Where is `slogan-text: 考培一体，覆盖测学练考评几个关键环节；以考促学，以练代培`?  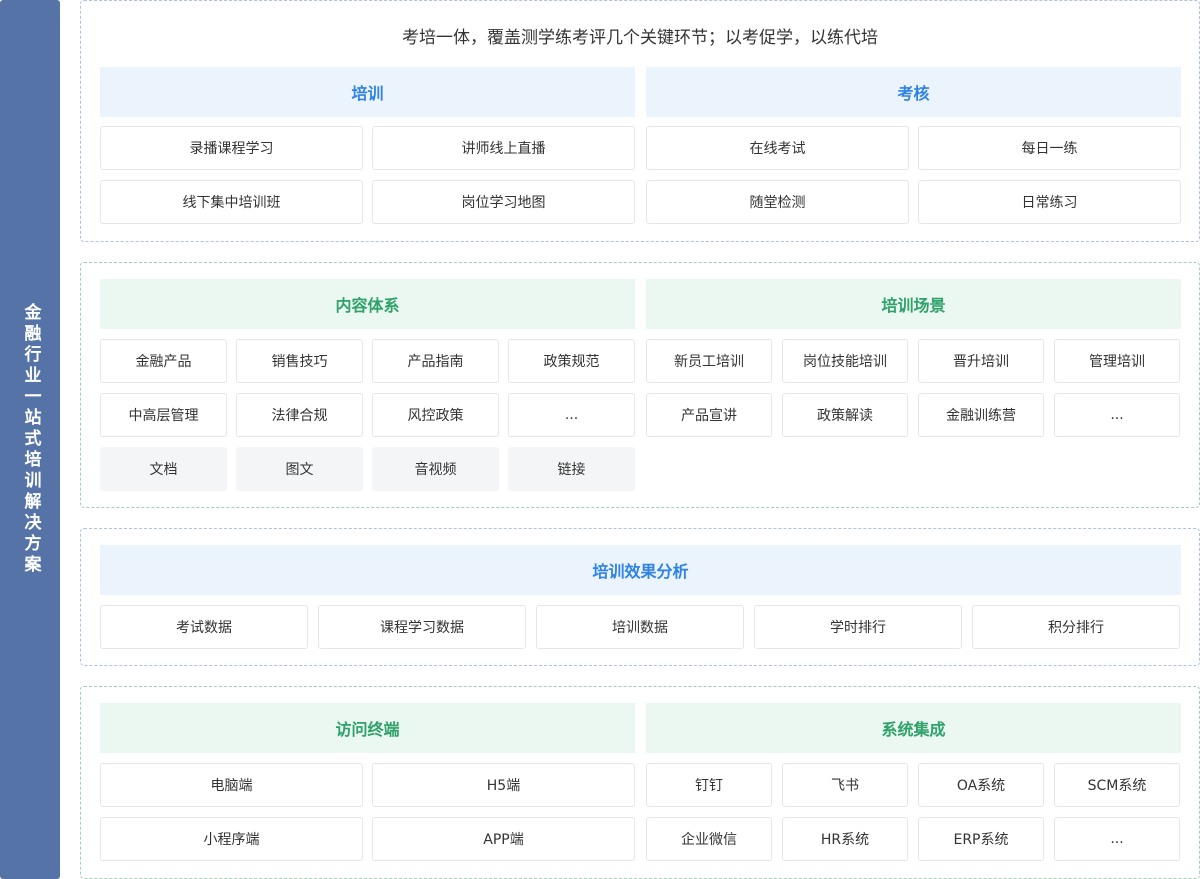
slogan-text: 考培一体，覆盖测学练考评几个关键环节；以考促学，以练代培 is located at coordinates (640, 38).